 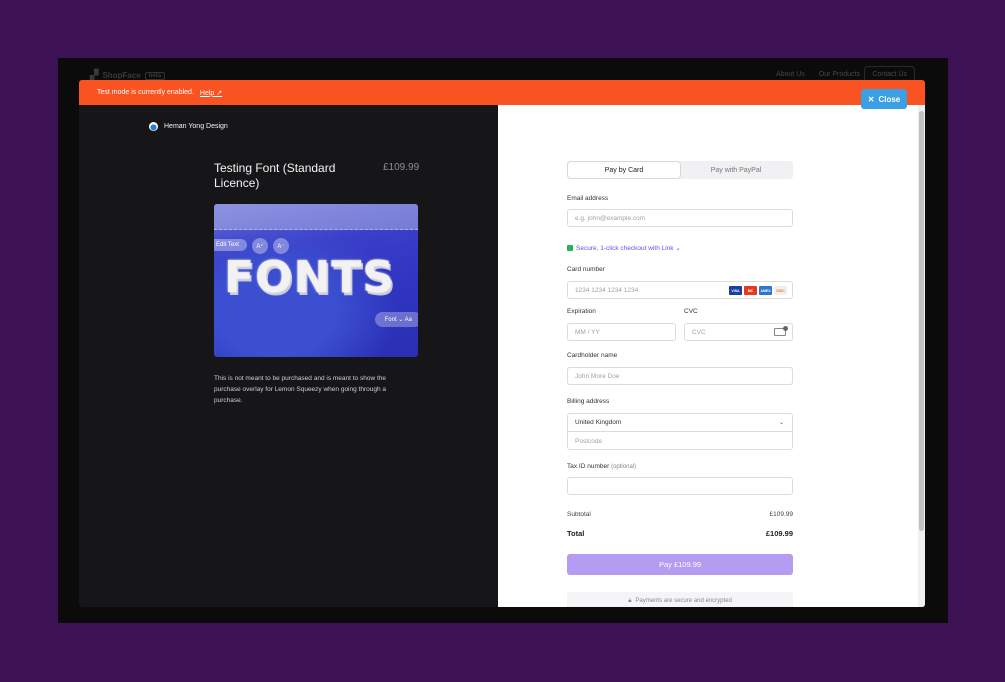 What do you see at coordinates (316, 217) in the screenshot?
I see `image-top-band` at bounding box center [316, 217].